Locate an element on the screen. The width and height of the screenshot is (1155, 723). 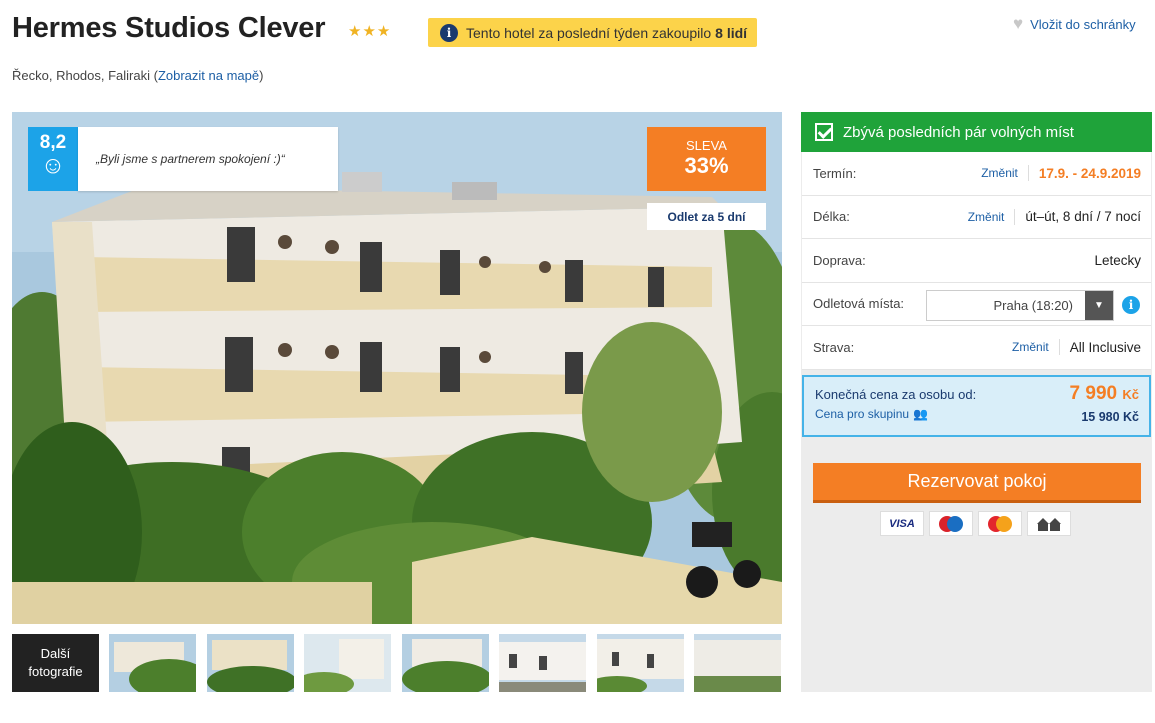
transport-value: Letecky is located at coordinates (1117, 260).